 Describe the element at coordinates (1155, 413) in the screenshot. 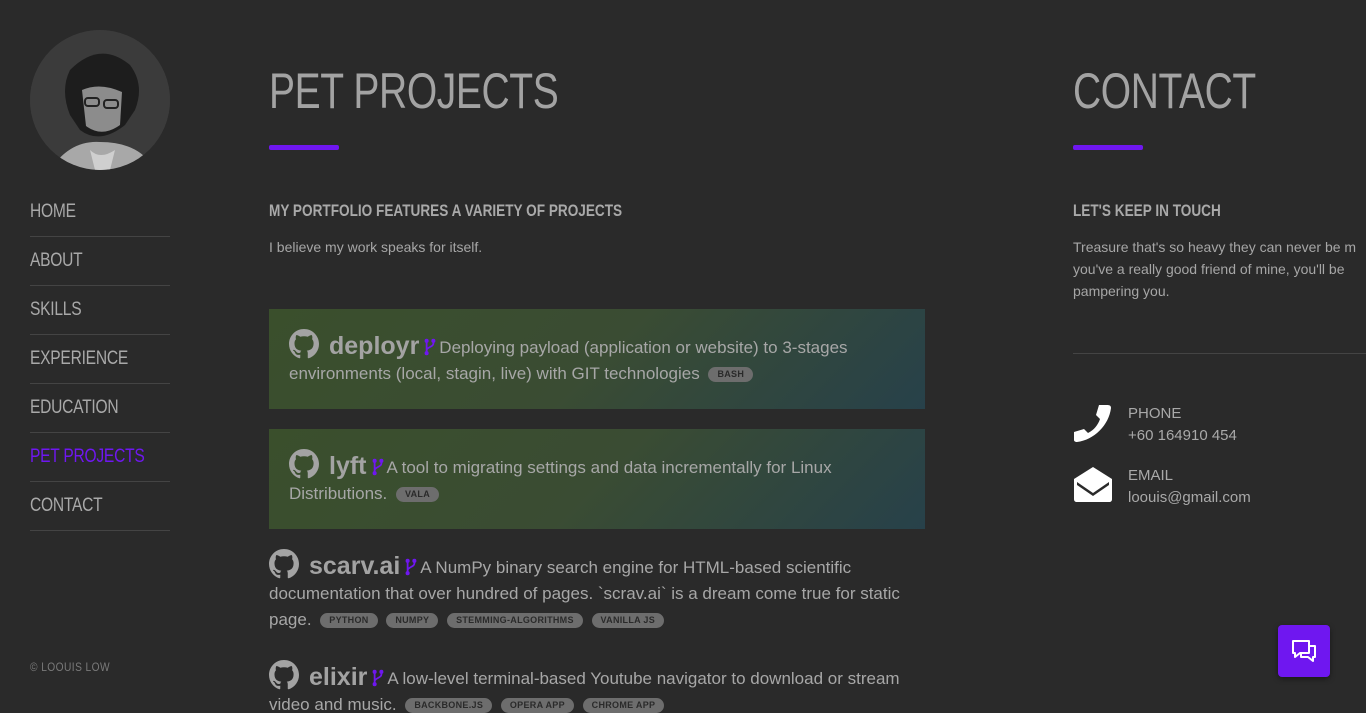

I see `phone-label: PHONE` at that location.